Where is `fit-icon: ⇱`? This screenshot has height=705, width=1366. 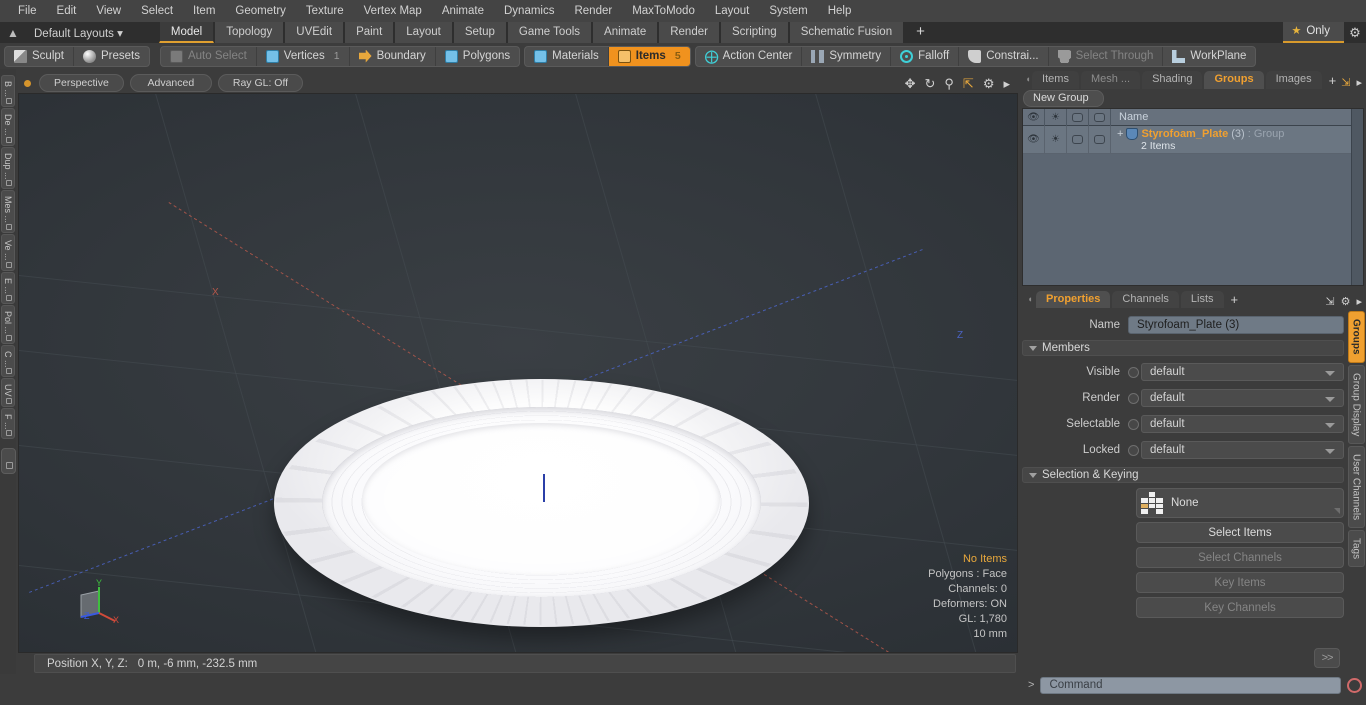
fit-icon: ⇱ is located at coordinates (968, 83).